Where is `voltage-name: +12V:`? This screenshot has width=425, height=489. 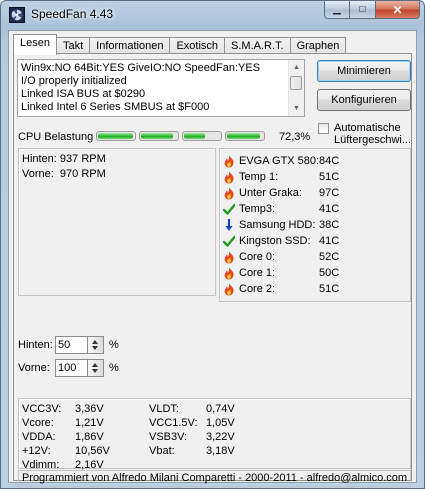 voltage-name: +12V: is located at coordinates (36, 451).